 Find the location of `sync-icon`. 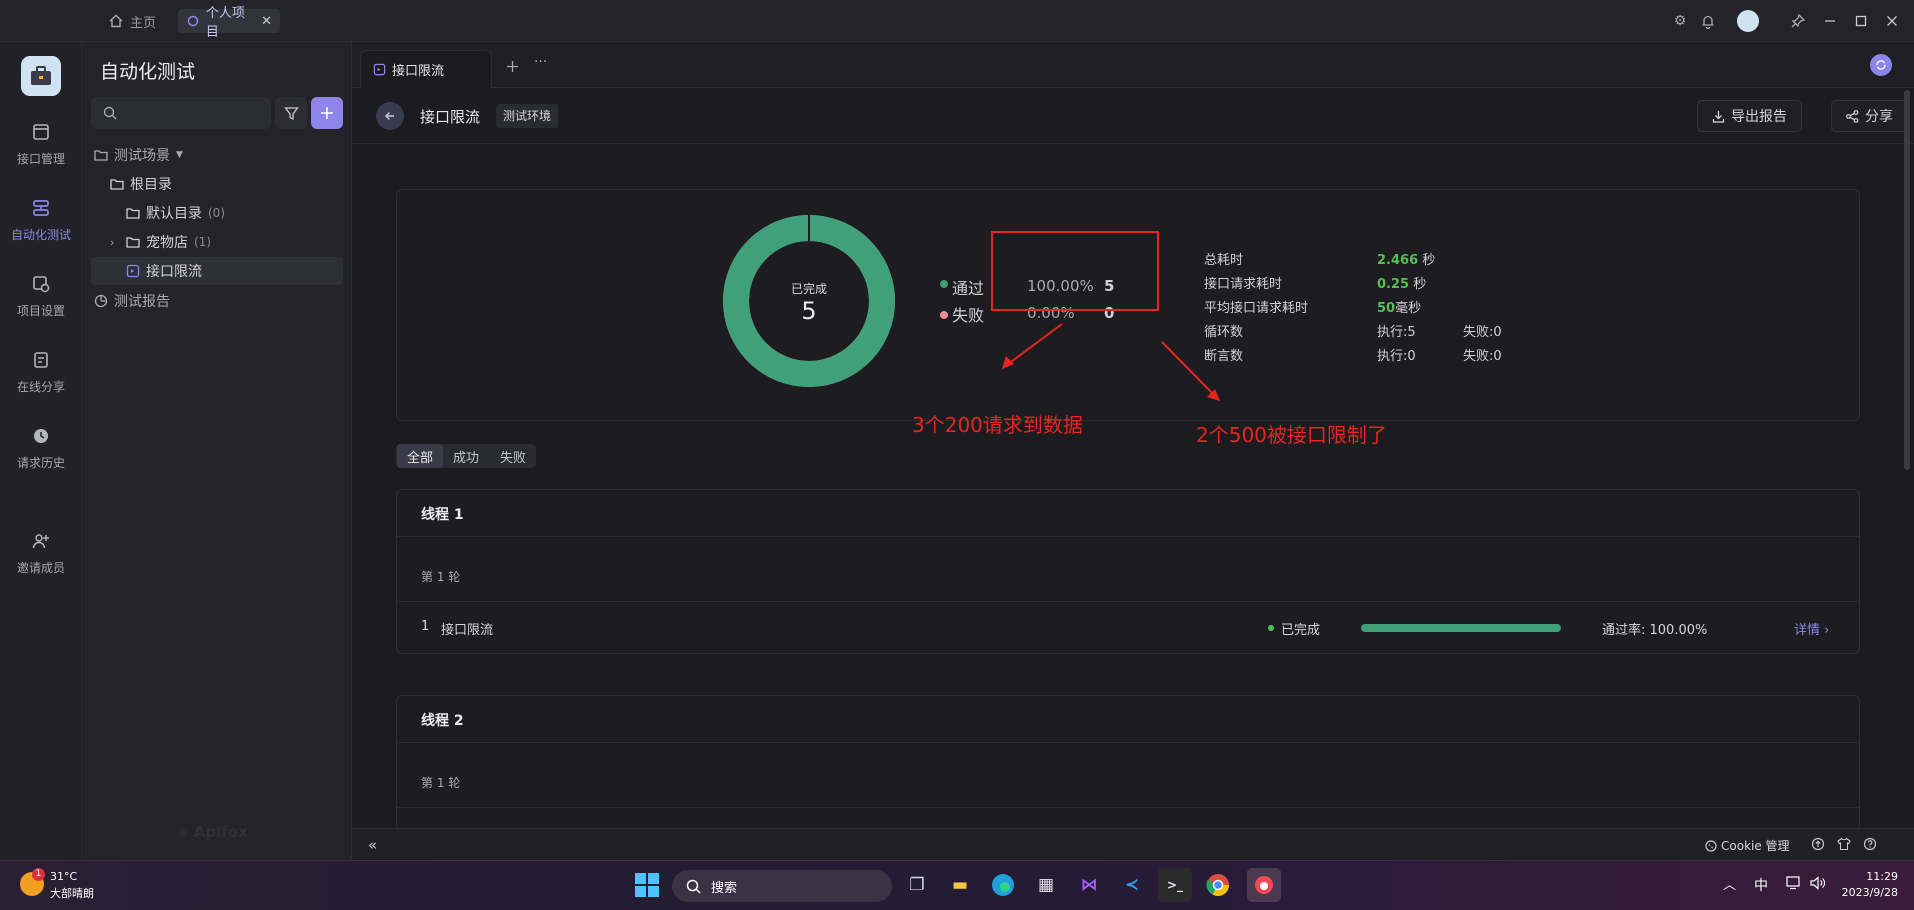

sync-icon is located at coordinates (1881, 65).